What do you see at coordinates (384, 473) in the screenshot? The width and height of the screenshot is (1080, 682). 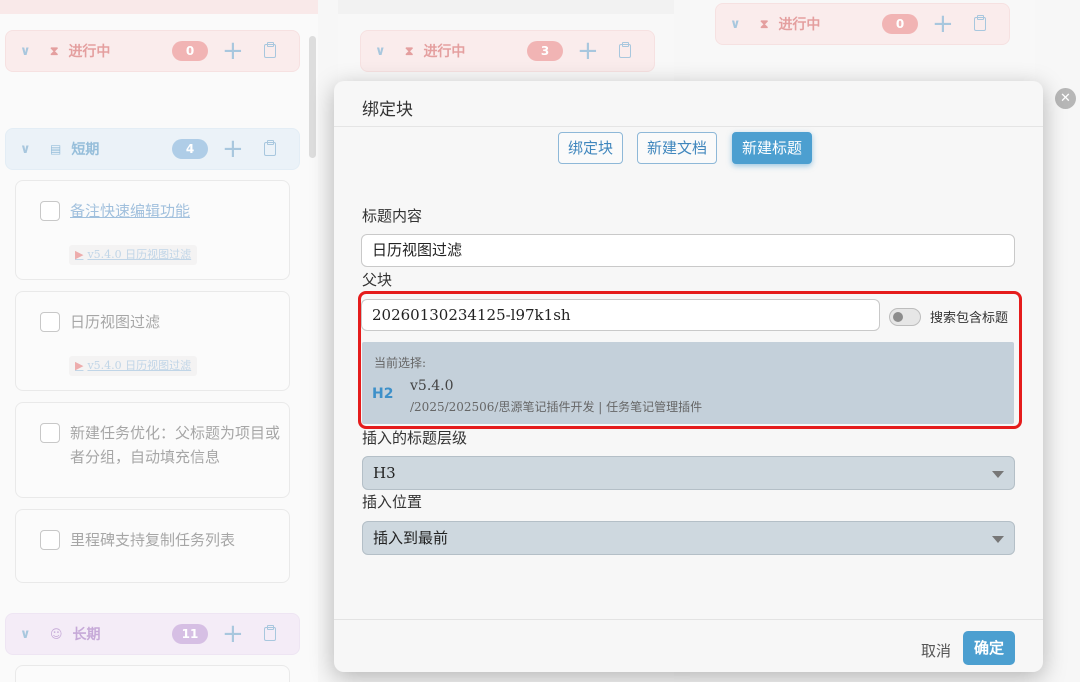 I see `heading-level-value: H3` at bounding box center [384, 473].